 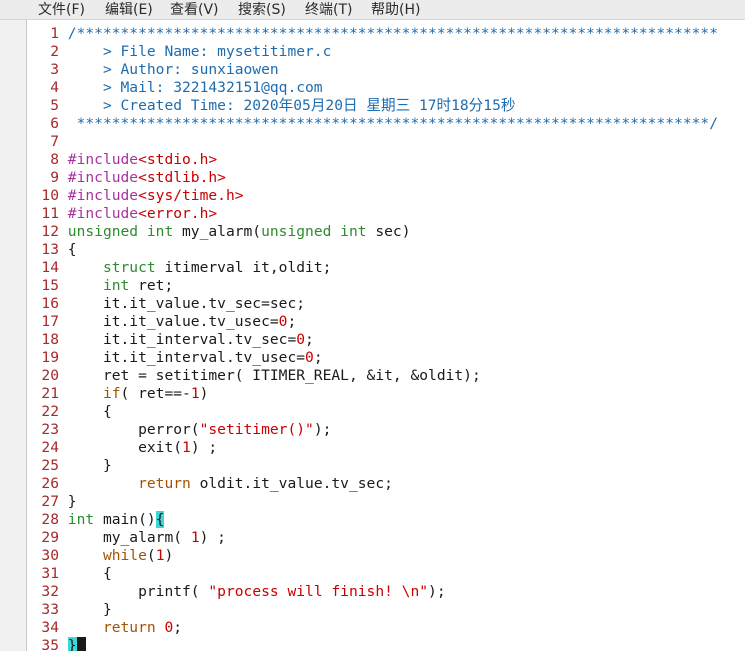 I want to click on line-code: it.it_interval.tv_usec=0;, so click(x=195, y=357).